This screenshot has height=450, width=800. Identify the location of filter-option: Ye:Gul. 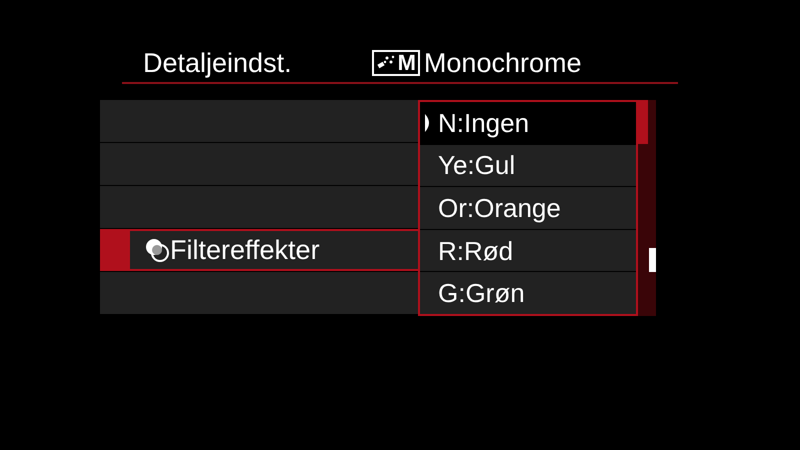
(528, 165).